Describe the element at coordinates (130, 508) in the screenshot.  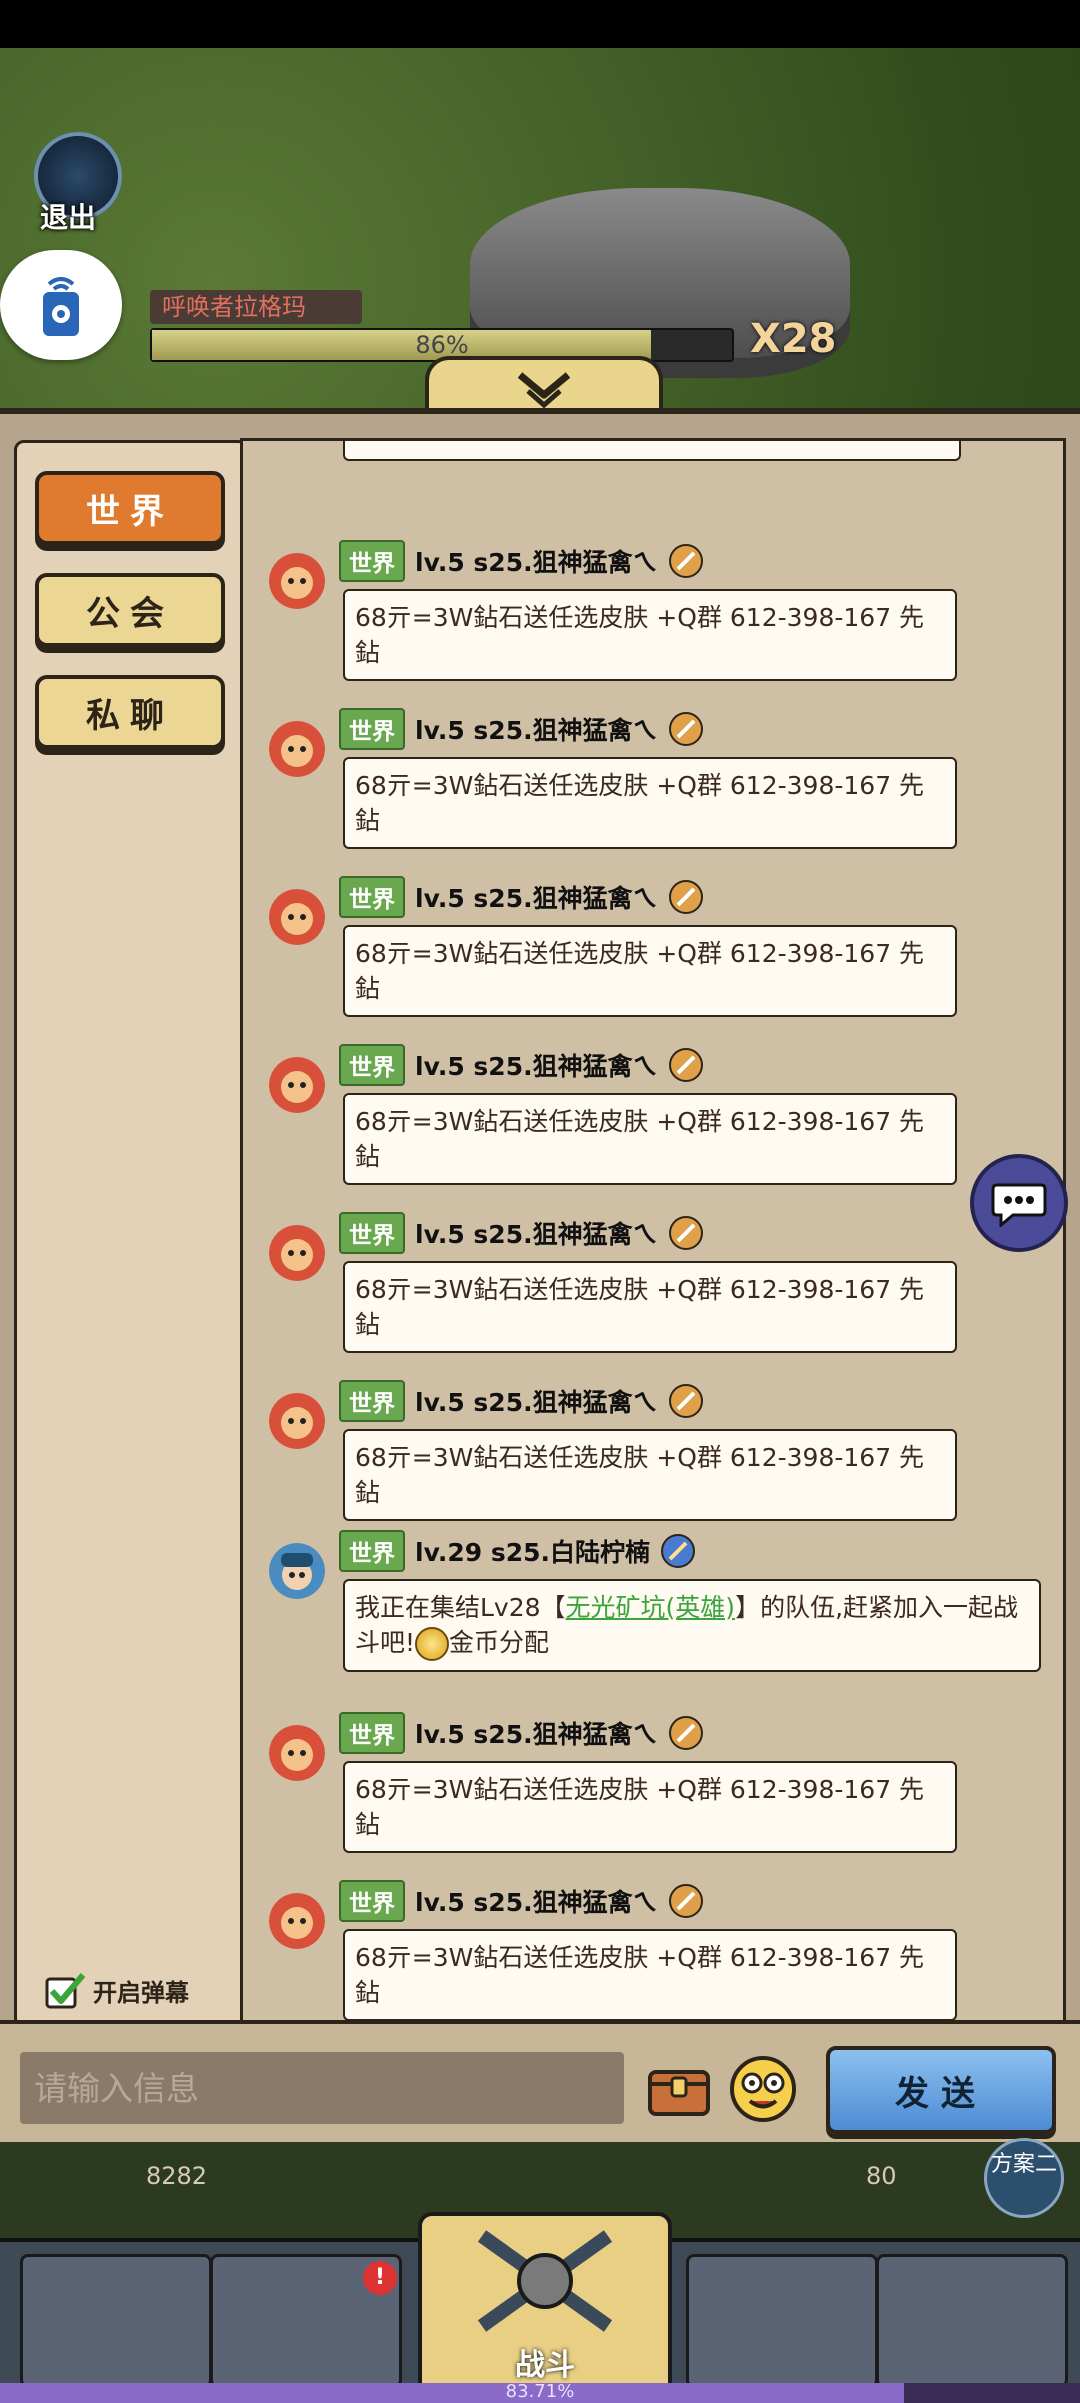
I see `tab-world: 世界` at that location.